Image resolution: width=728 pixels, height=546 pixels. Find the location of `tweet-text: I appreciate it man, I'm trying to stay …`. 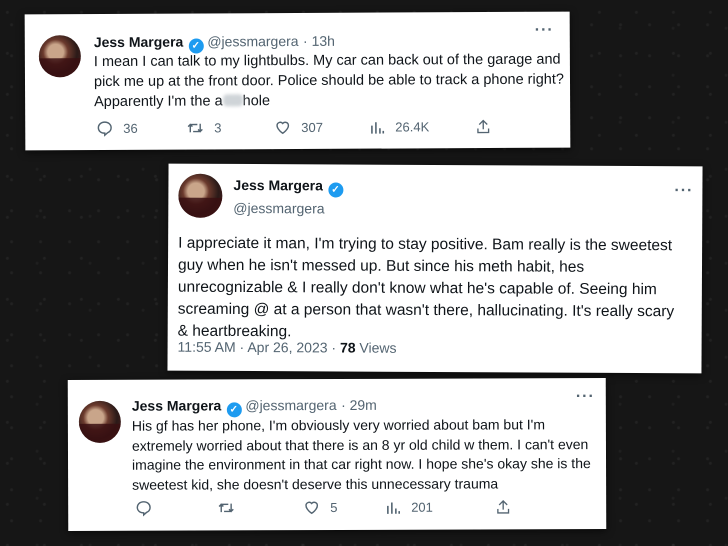

tweet-text: I appreciate it man, I'm trying to stay … is located at coordinates (436, 289).